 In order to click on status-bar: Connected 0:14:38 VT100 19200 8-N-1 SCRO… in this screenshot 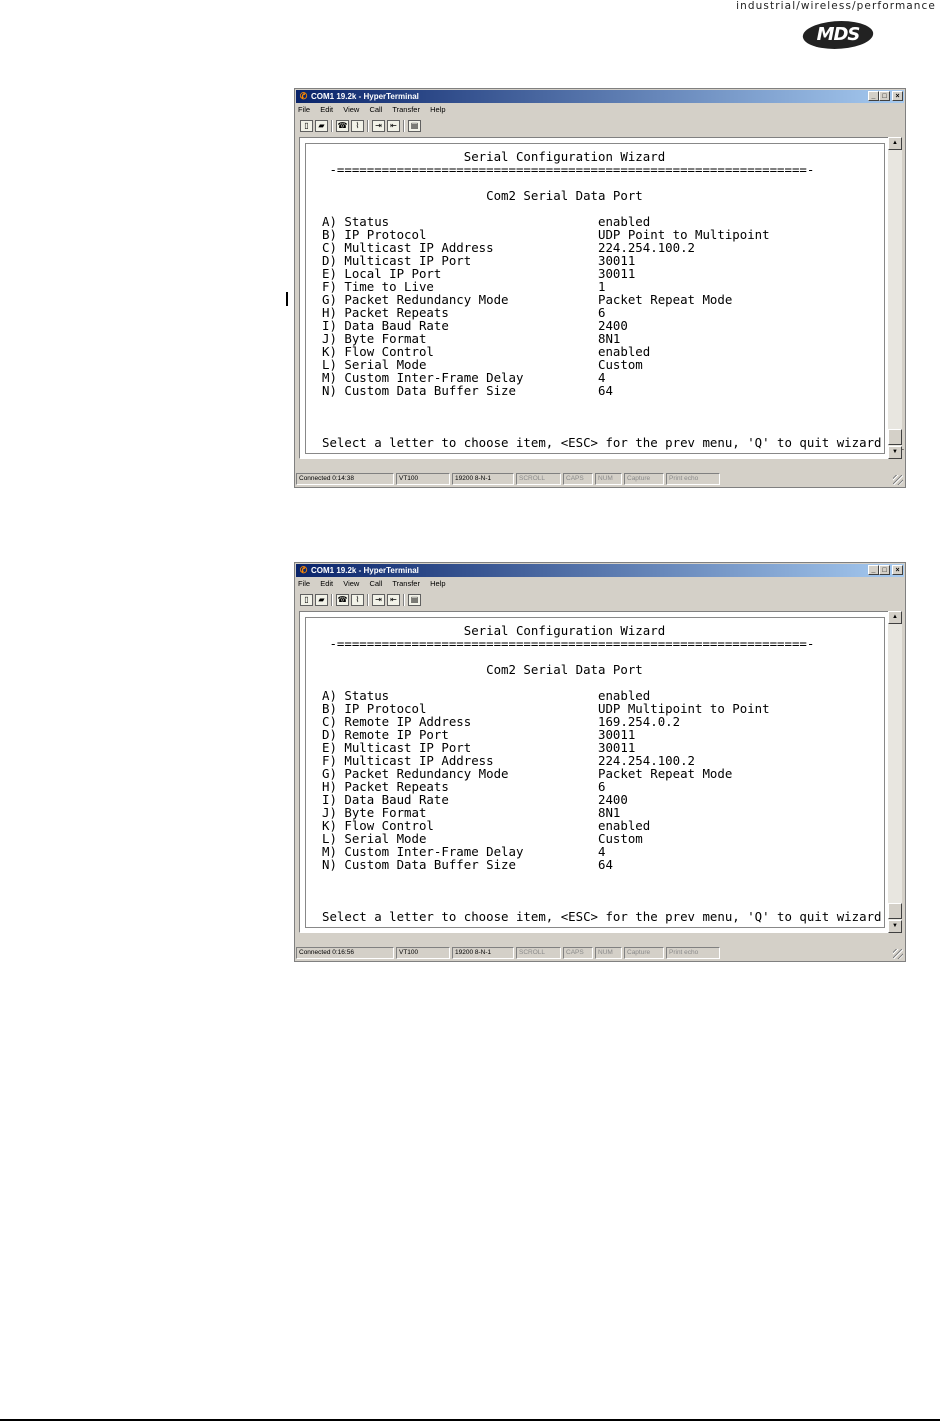, I will do `click(600, 478)`.